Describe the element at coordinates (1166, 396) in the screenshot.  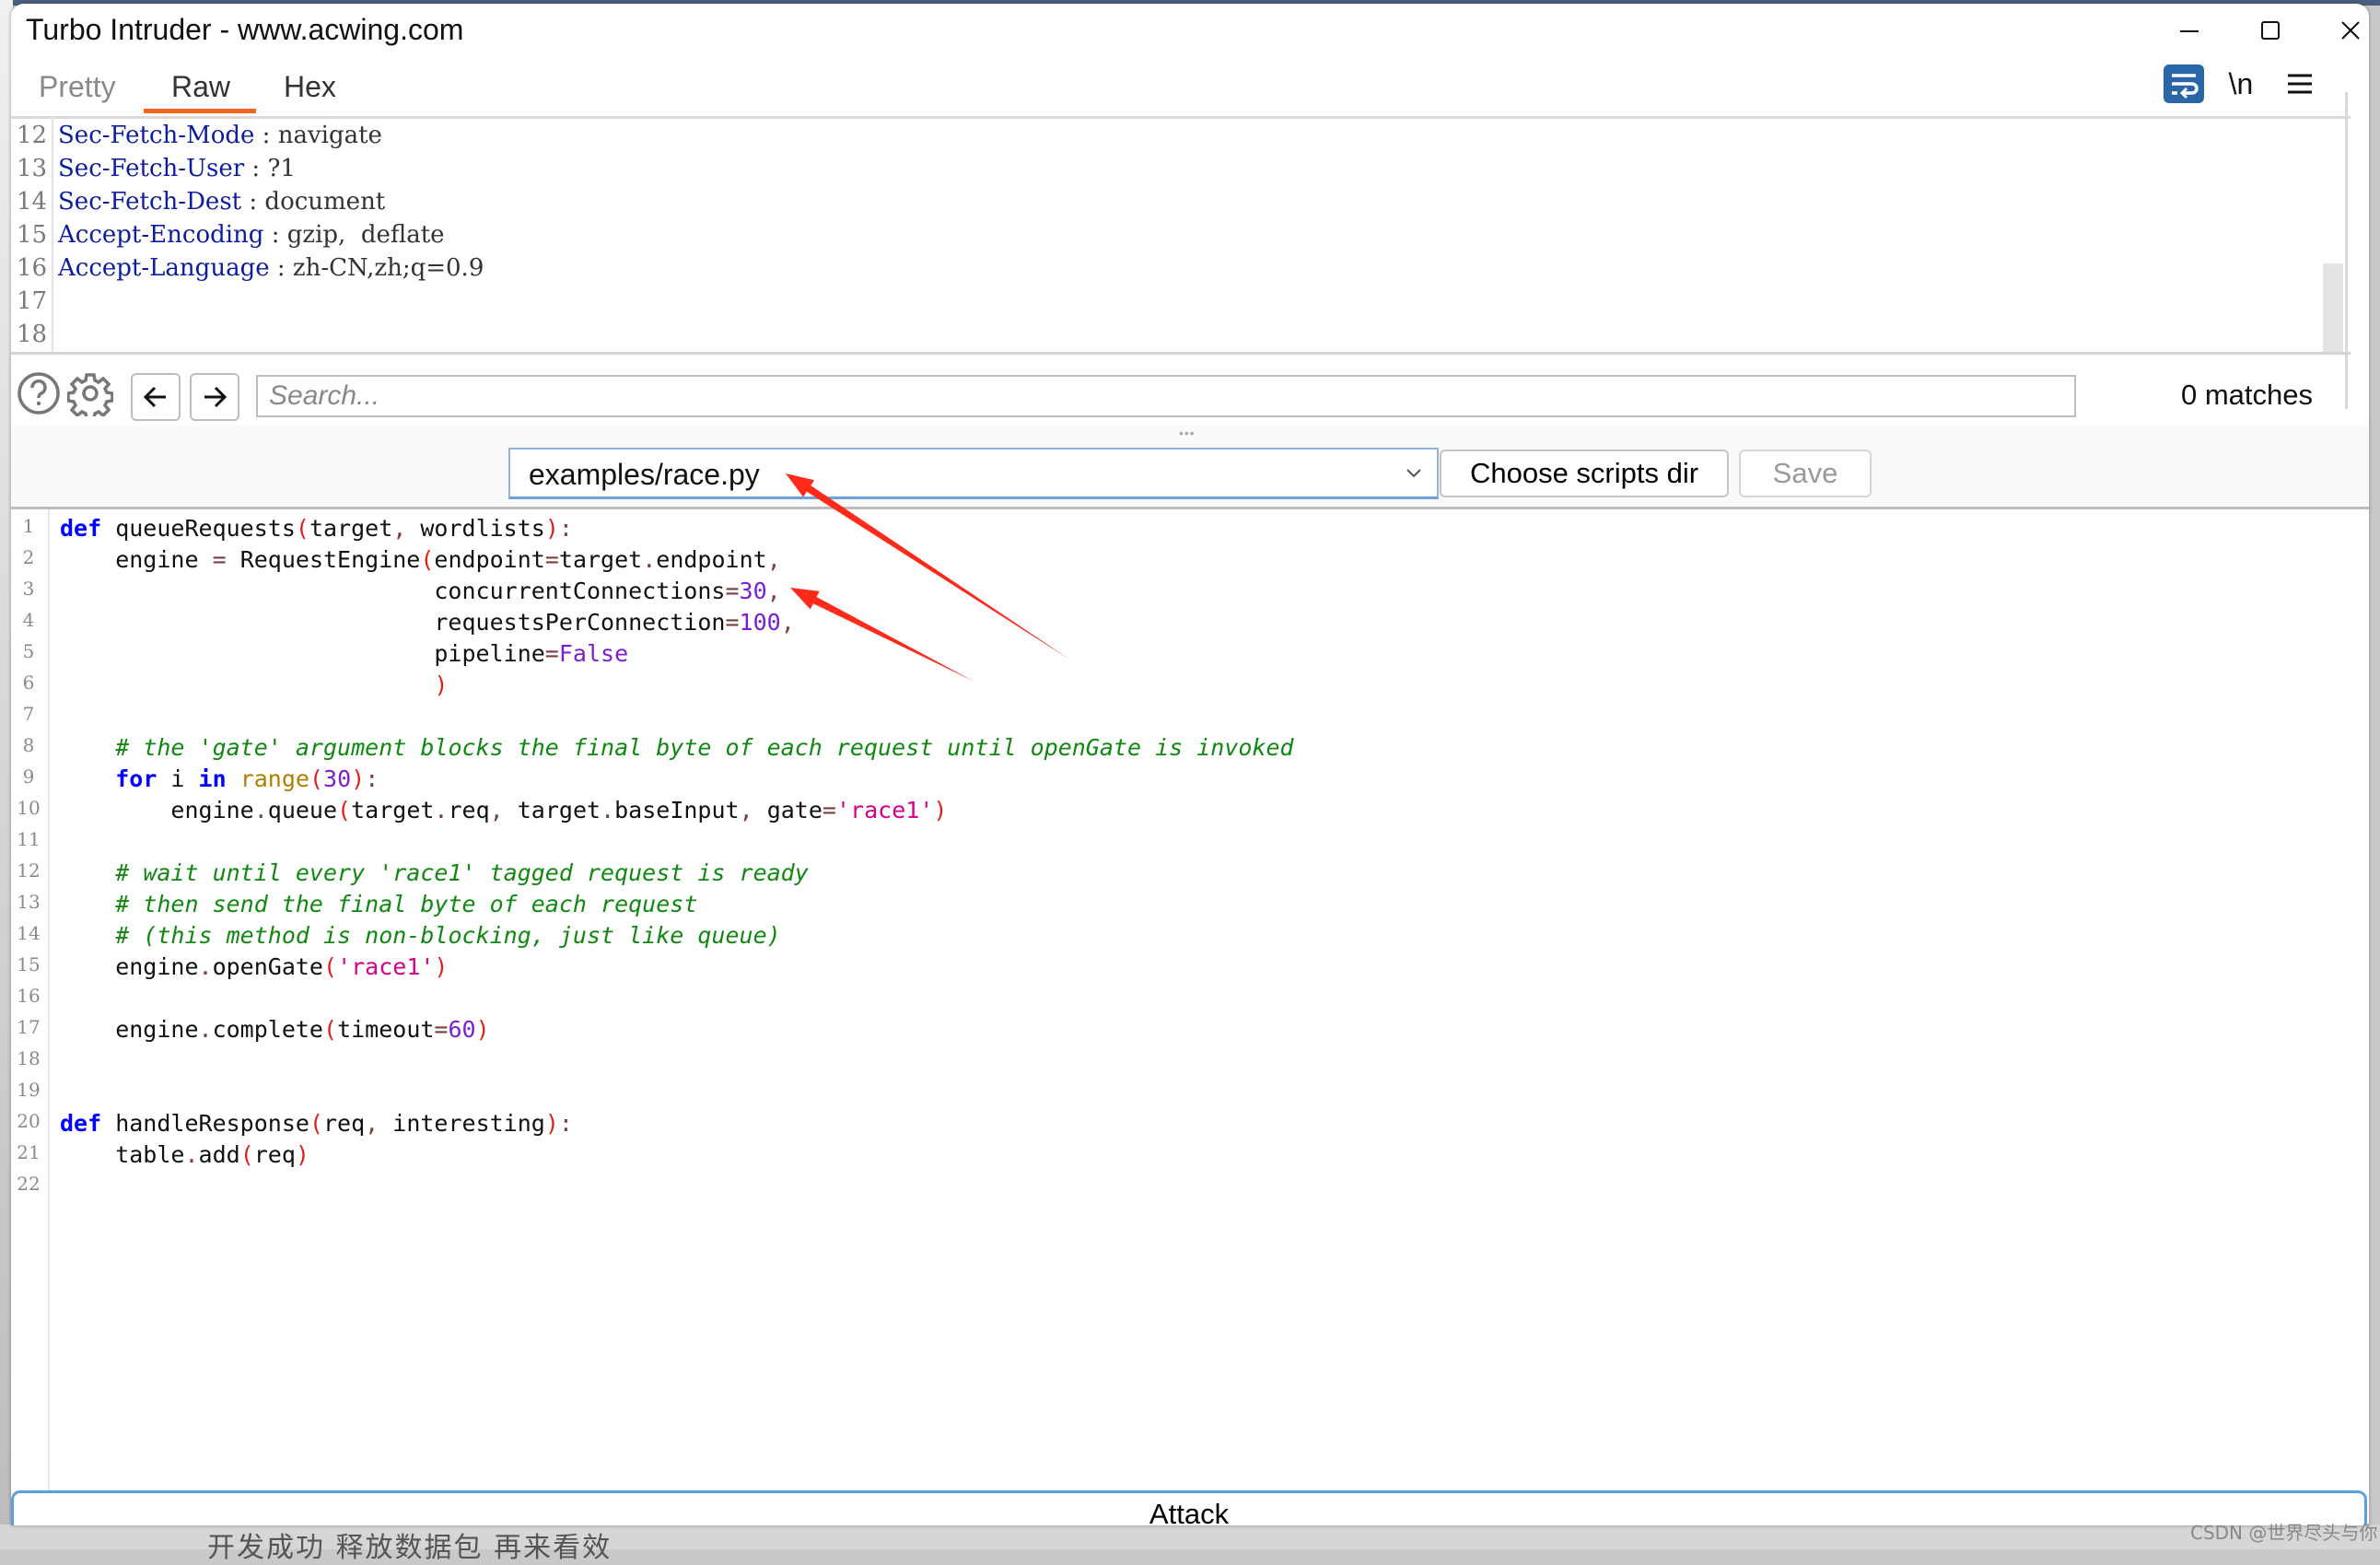
I see `search-input` at that location.